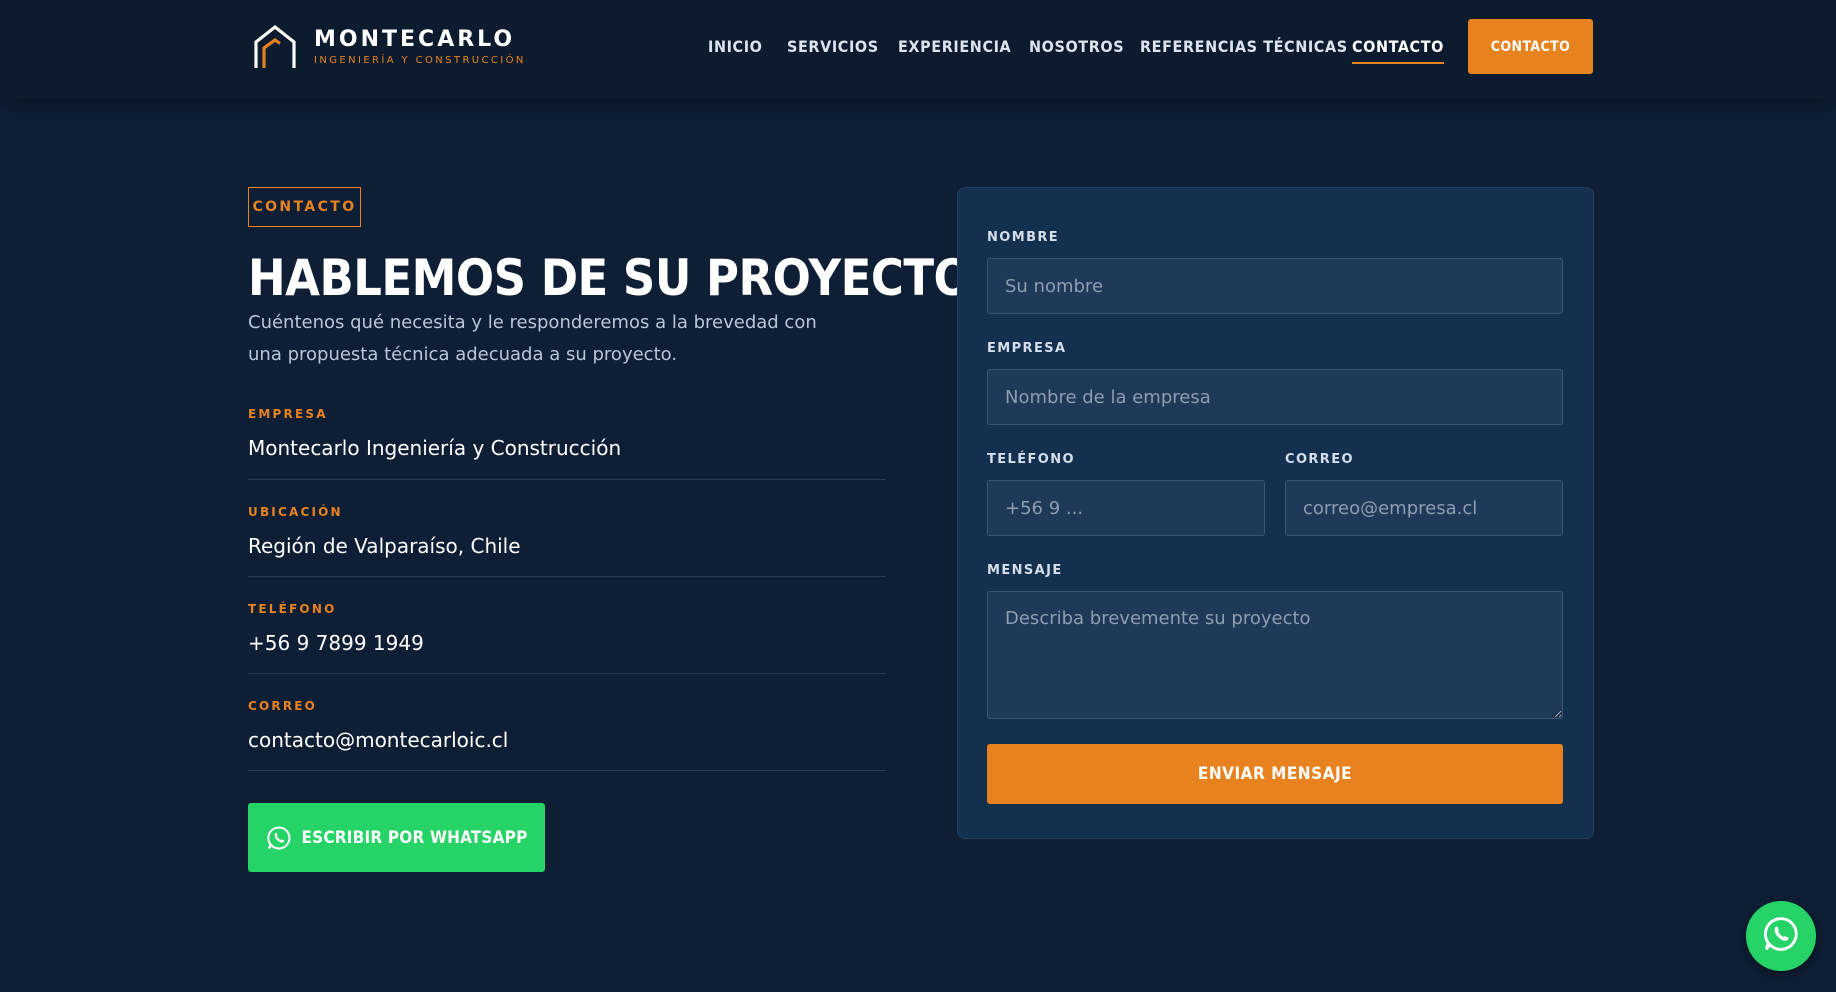 This screenshot has height=992, width=1836. What do you see at coordinates (292, 609) in the screenshot?
I see `info-label: TELÉFONO` at bounding box center [292, 609].